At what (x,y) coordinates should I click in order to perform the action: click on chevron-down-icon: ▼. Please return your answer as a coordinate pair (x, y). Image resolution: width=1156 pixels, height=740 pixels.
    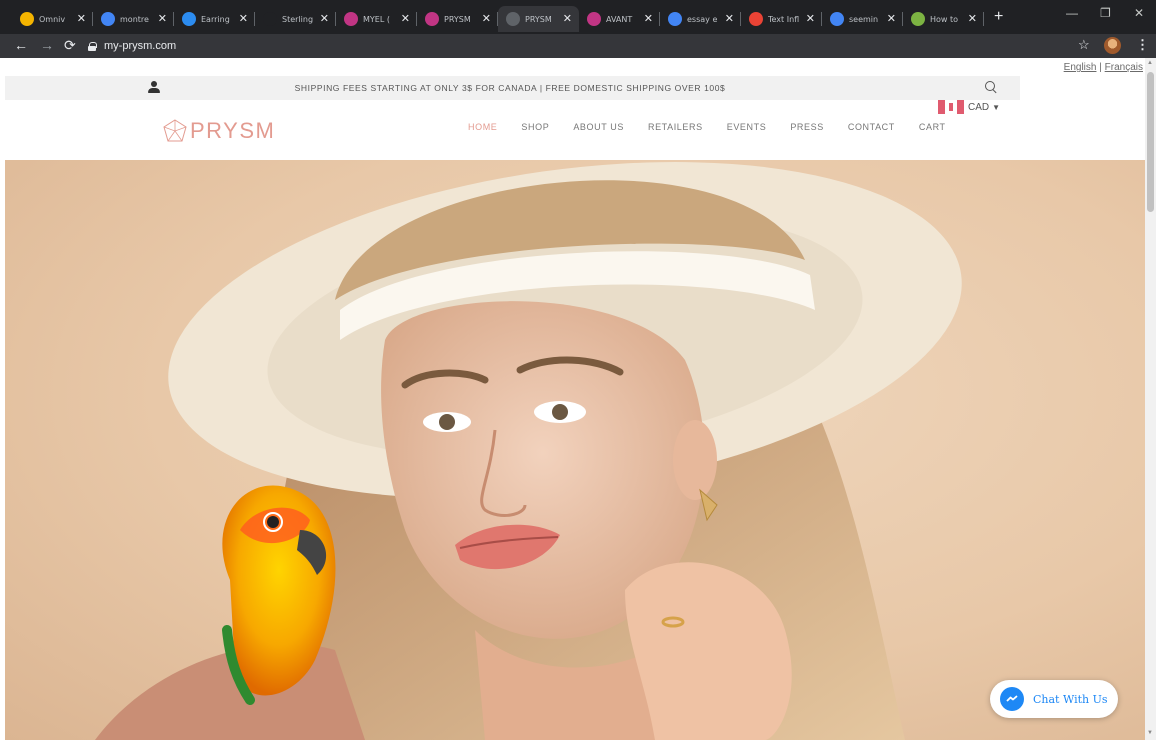
    Looking at the image, I should click on (996, 107).